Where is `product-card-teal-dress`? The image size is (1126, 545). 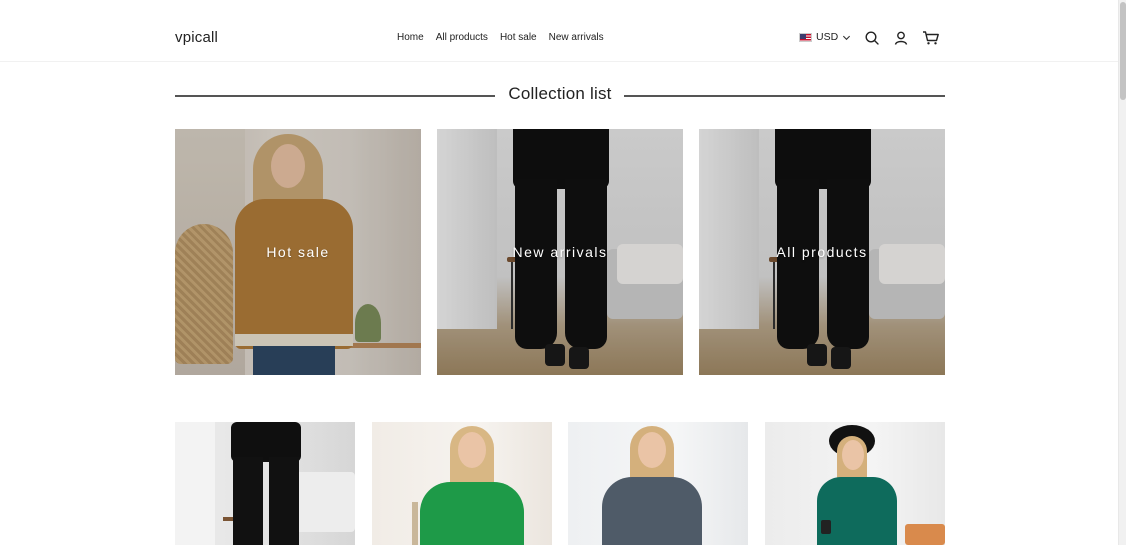
product-card-teal-dress is located at coordinates (855, 483).